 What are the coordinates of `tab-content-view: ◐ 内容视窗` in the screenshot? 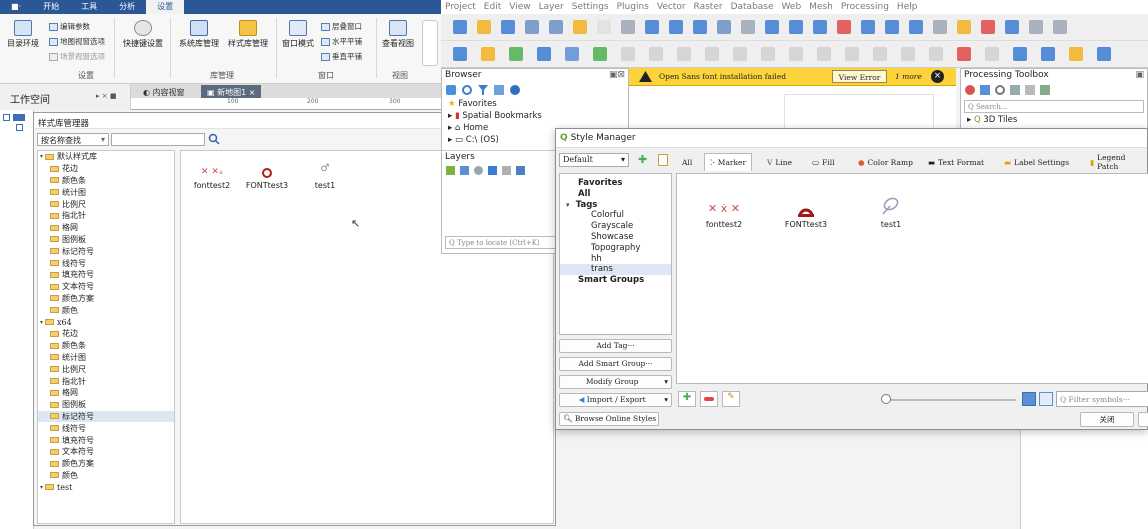 It's located at (164, 91).